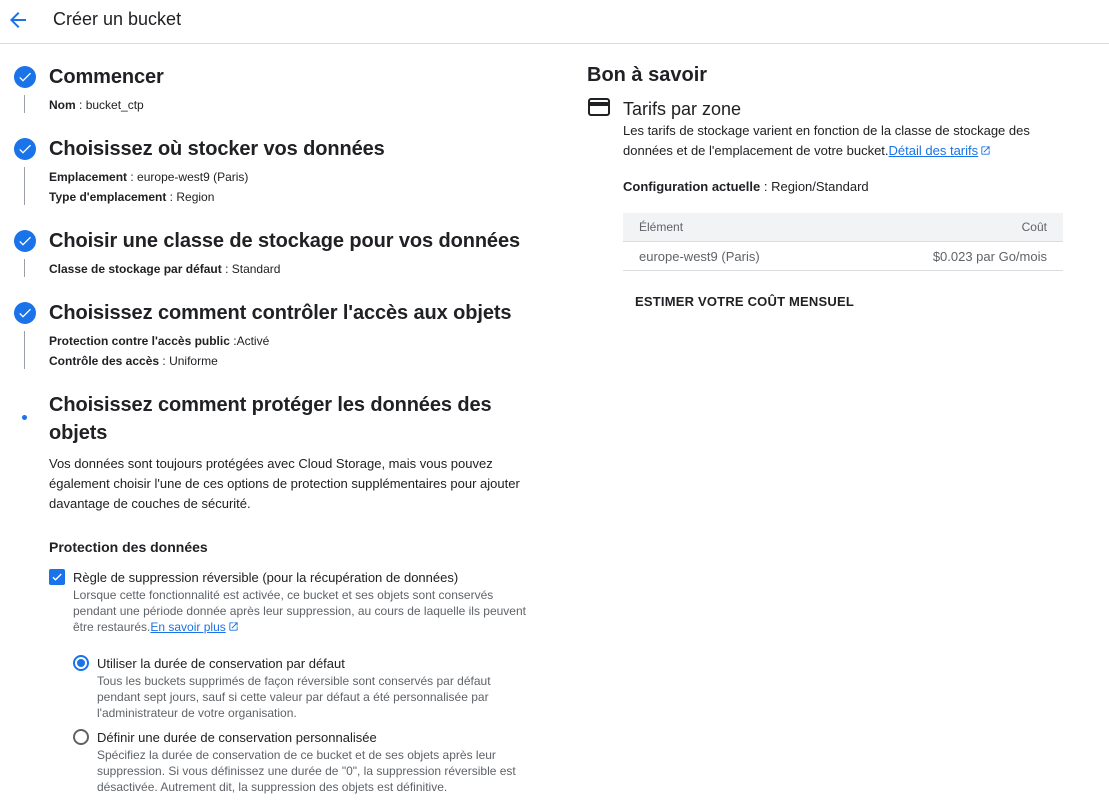  Describe the element at coordinates (1034, 227) in the screenshot. I see `column-header-cost: Coût` at that location.